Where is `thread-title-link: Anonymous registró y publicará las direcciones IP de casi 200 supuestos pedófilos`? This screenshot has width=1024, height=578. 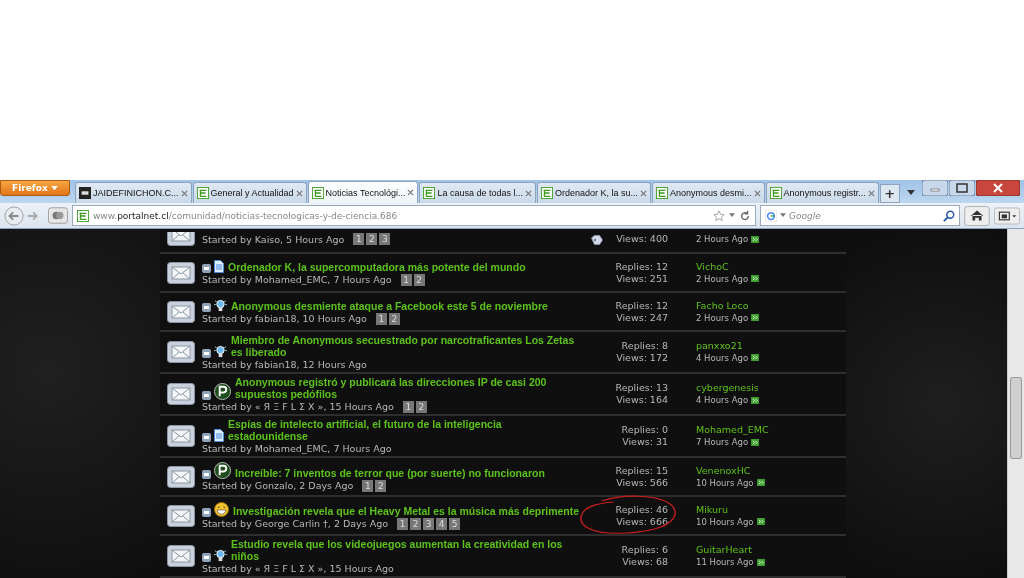
thread-title-link: Anonymous registró y publicará las direcciones IP de casi 200 supuestos pedófilos is located at coordinates (408, 387).